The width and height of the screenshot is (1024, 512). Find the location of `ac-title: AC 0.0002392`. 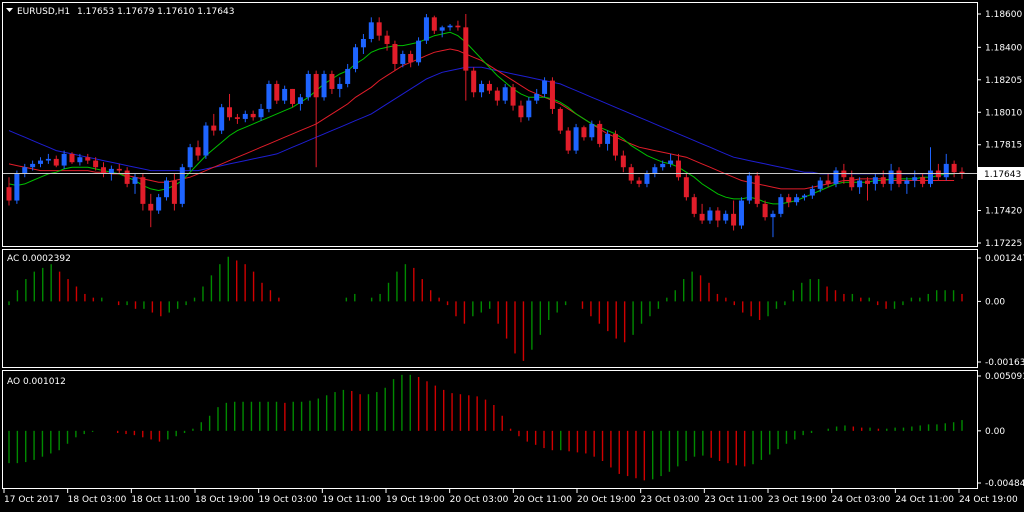

ac-title: AC 0.0002392 is located at coordinates (39, 259).